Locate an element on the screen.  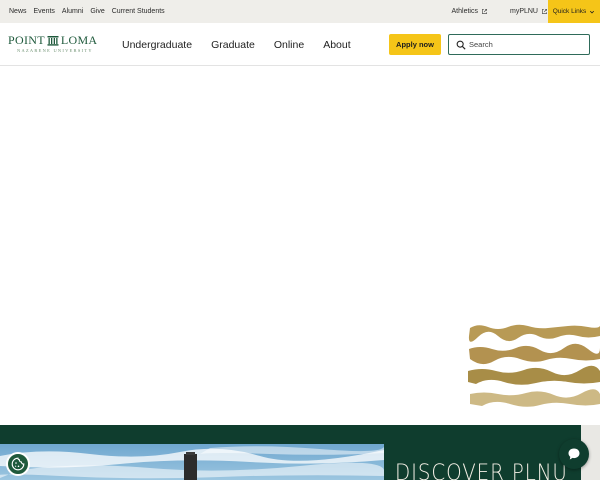
chat-icon is located at coordinates (574, 454).